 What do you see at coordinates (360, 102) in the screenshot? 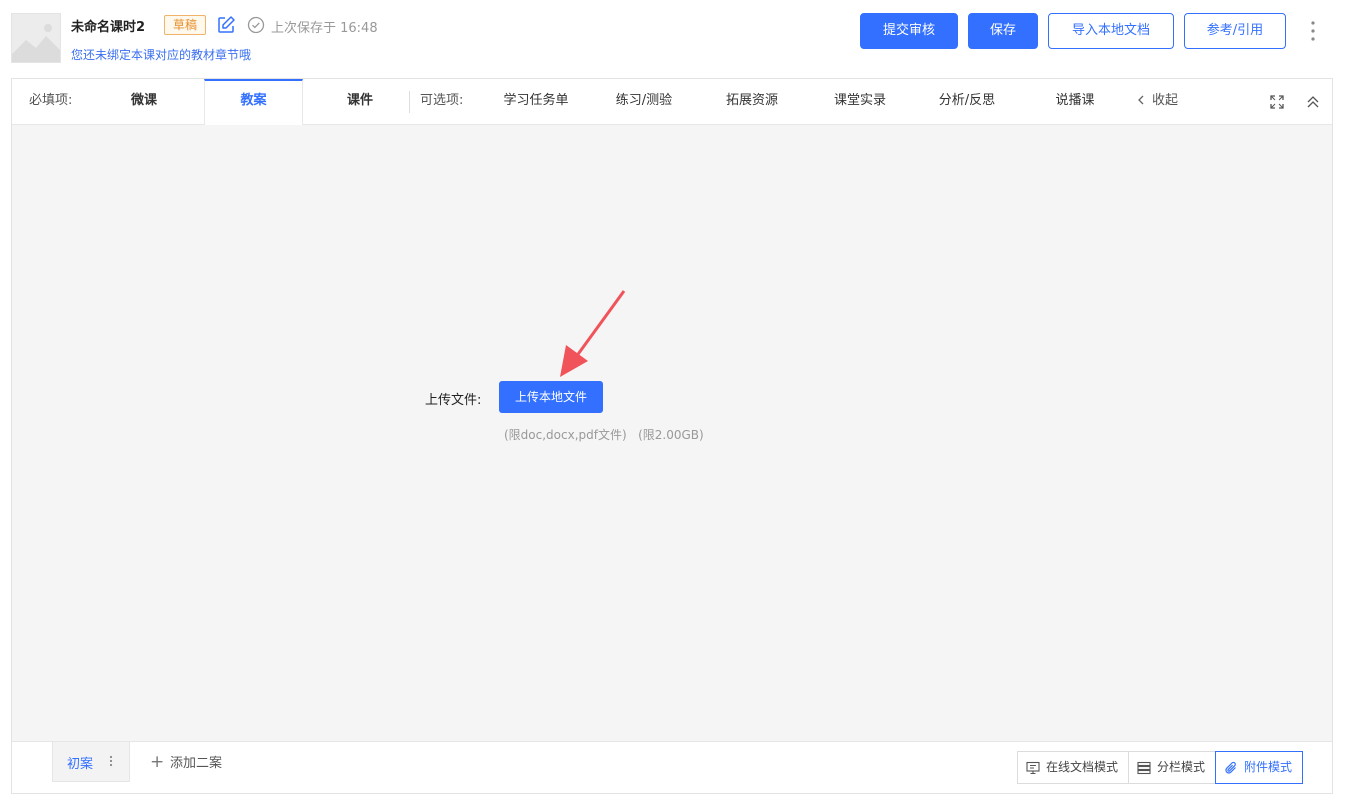
I see `tab-courseware: 课件` at bounding box center [360, 102].